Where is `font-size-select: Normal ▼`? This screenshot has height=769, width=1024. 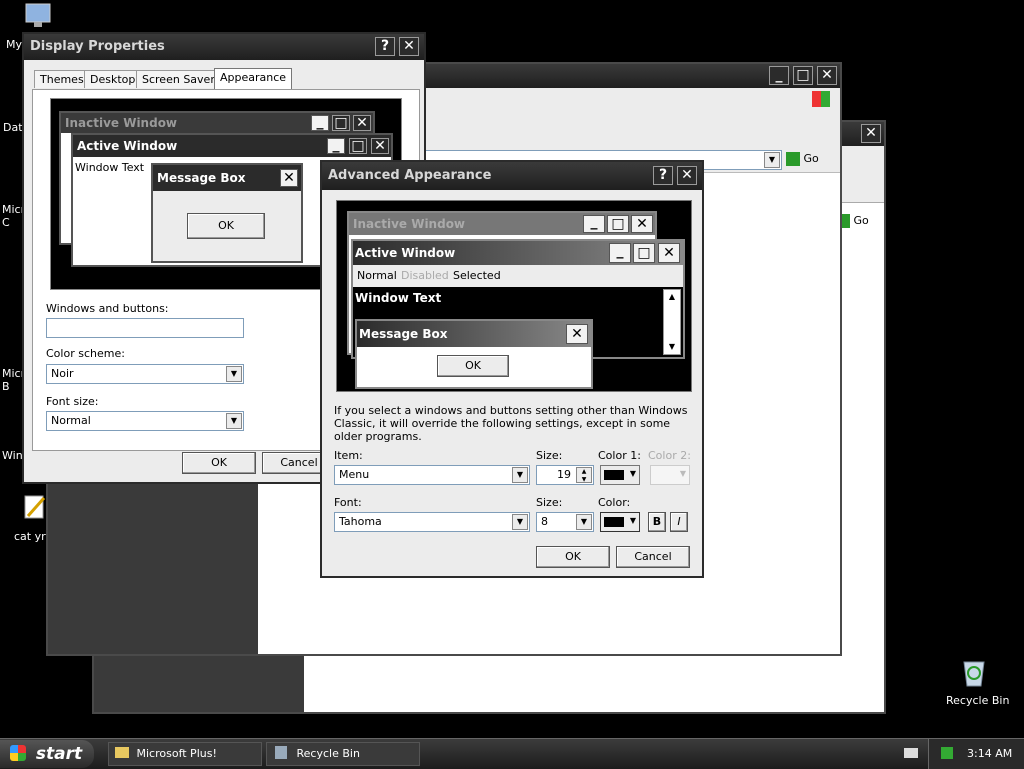 font-size-select: Normal ▼ is located at coordinates (145, 421).